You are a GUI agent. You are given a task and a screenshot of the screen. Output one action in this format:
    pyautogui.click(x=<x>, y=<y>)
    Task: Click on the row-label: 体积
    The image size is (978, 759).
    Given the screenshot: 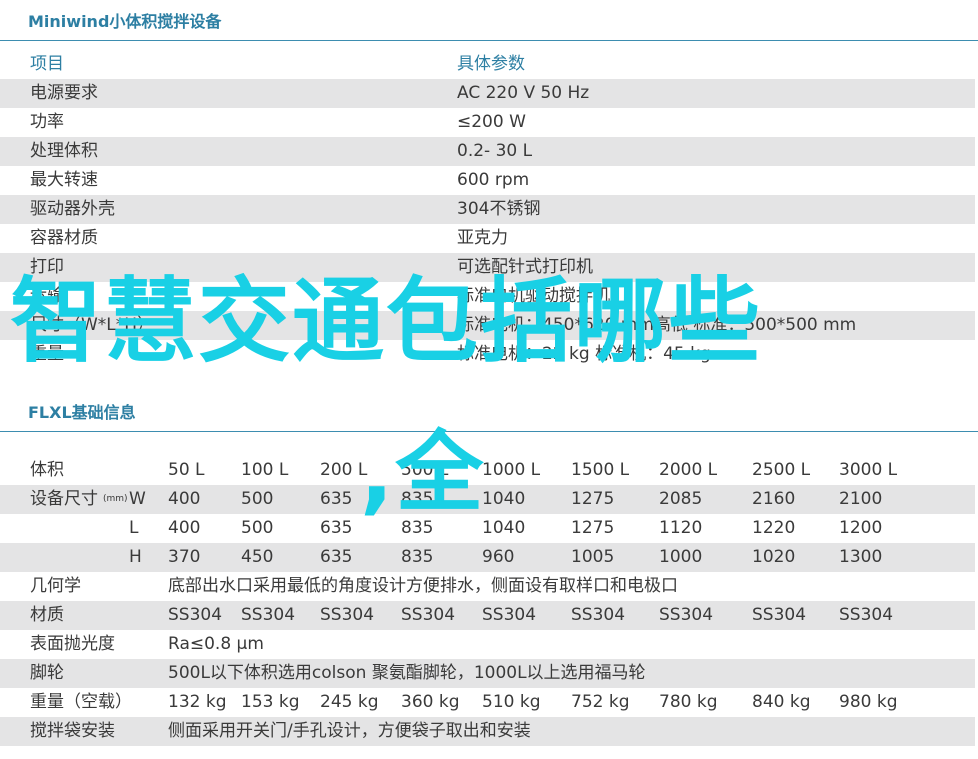 What is the action you would take?
    pyautogui.click(x=47, y=470)
    